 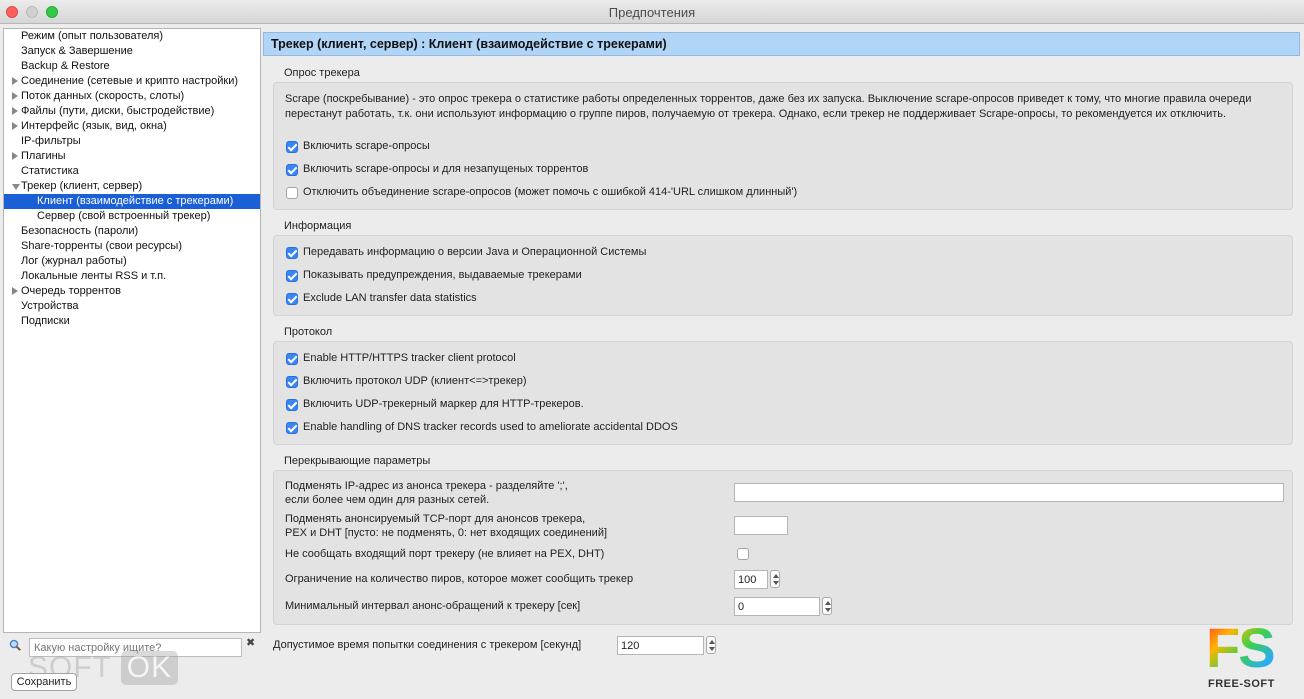 What do you see at coordinates (16, 187) in the screenshot?
I see `collapse-arrow-icon` at bounding box center [16, 187].